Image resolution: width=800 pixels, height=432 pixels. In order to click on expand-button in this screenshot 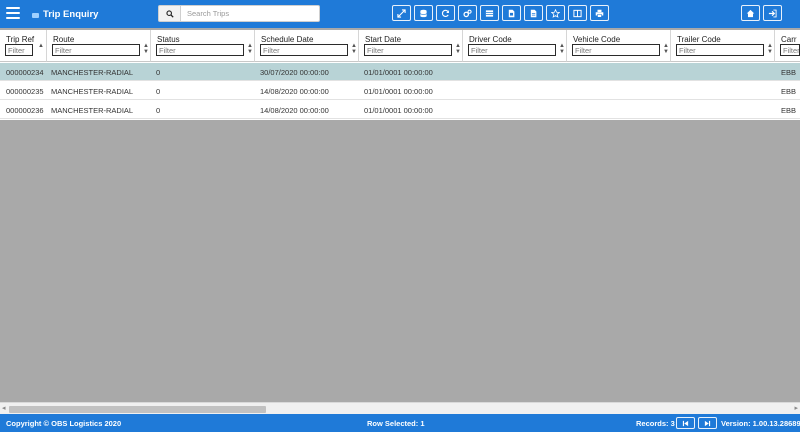, I will do `click(401, 13)`.